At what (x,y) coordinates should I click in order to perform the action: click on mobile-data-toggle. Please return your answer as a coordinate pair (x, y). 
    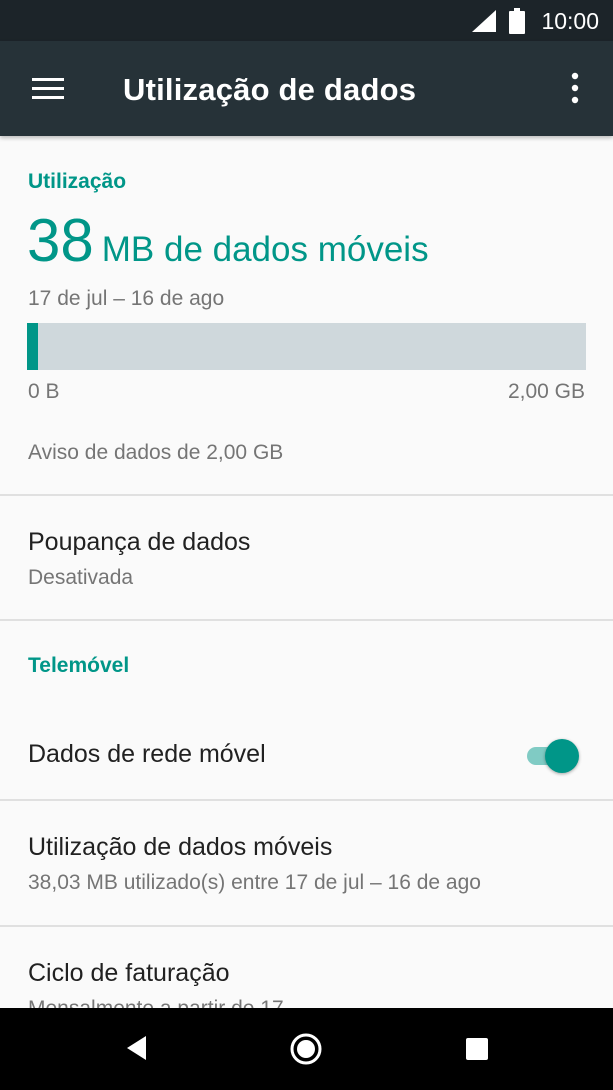
    Looking at the image, I should click on (553, 755).